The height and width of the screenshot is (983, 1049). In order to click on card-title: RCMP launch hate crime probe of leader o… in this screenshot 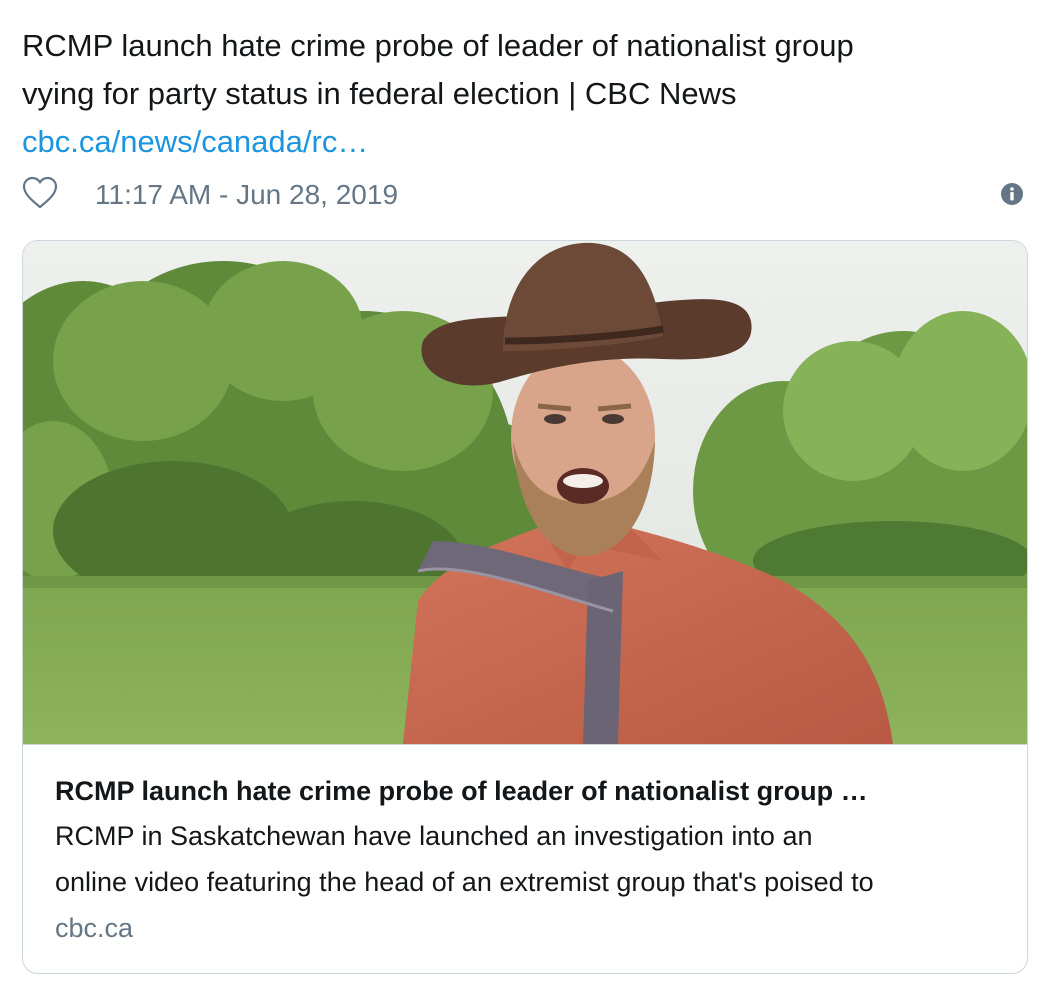, I will do `click(461, 791)`.